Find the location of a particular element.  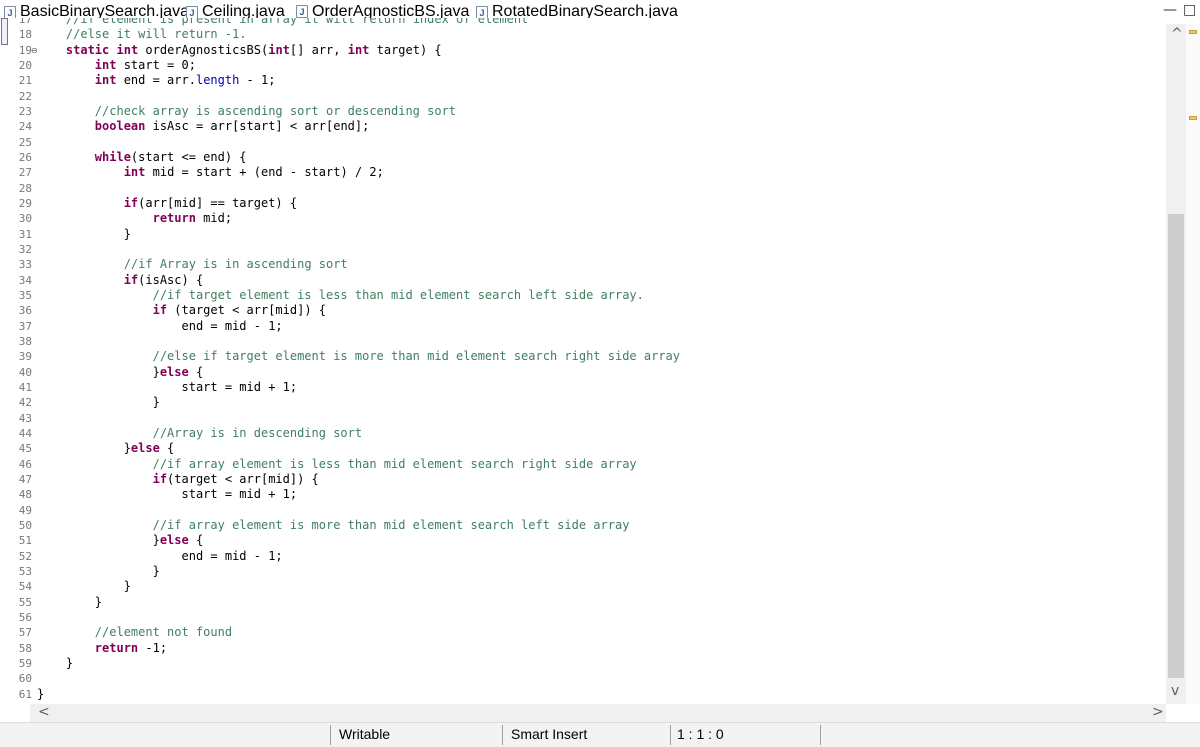

code-line: 58 return -1; is located at coordinates (583, 648).